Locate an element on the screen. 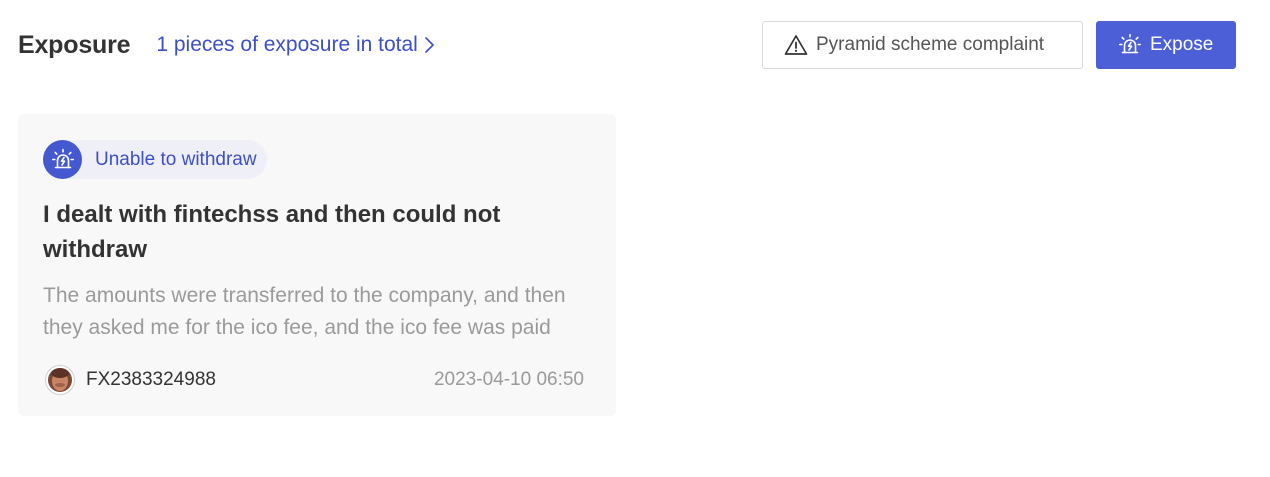 The image size is (1270, 477). expose-button: Expose is located at coordinates (1166, 45).